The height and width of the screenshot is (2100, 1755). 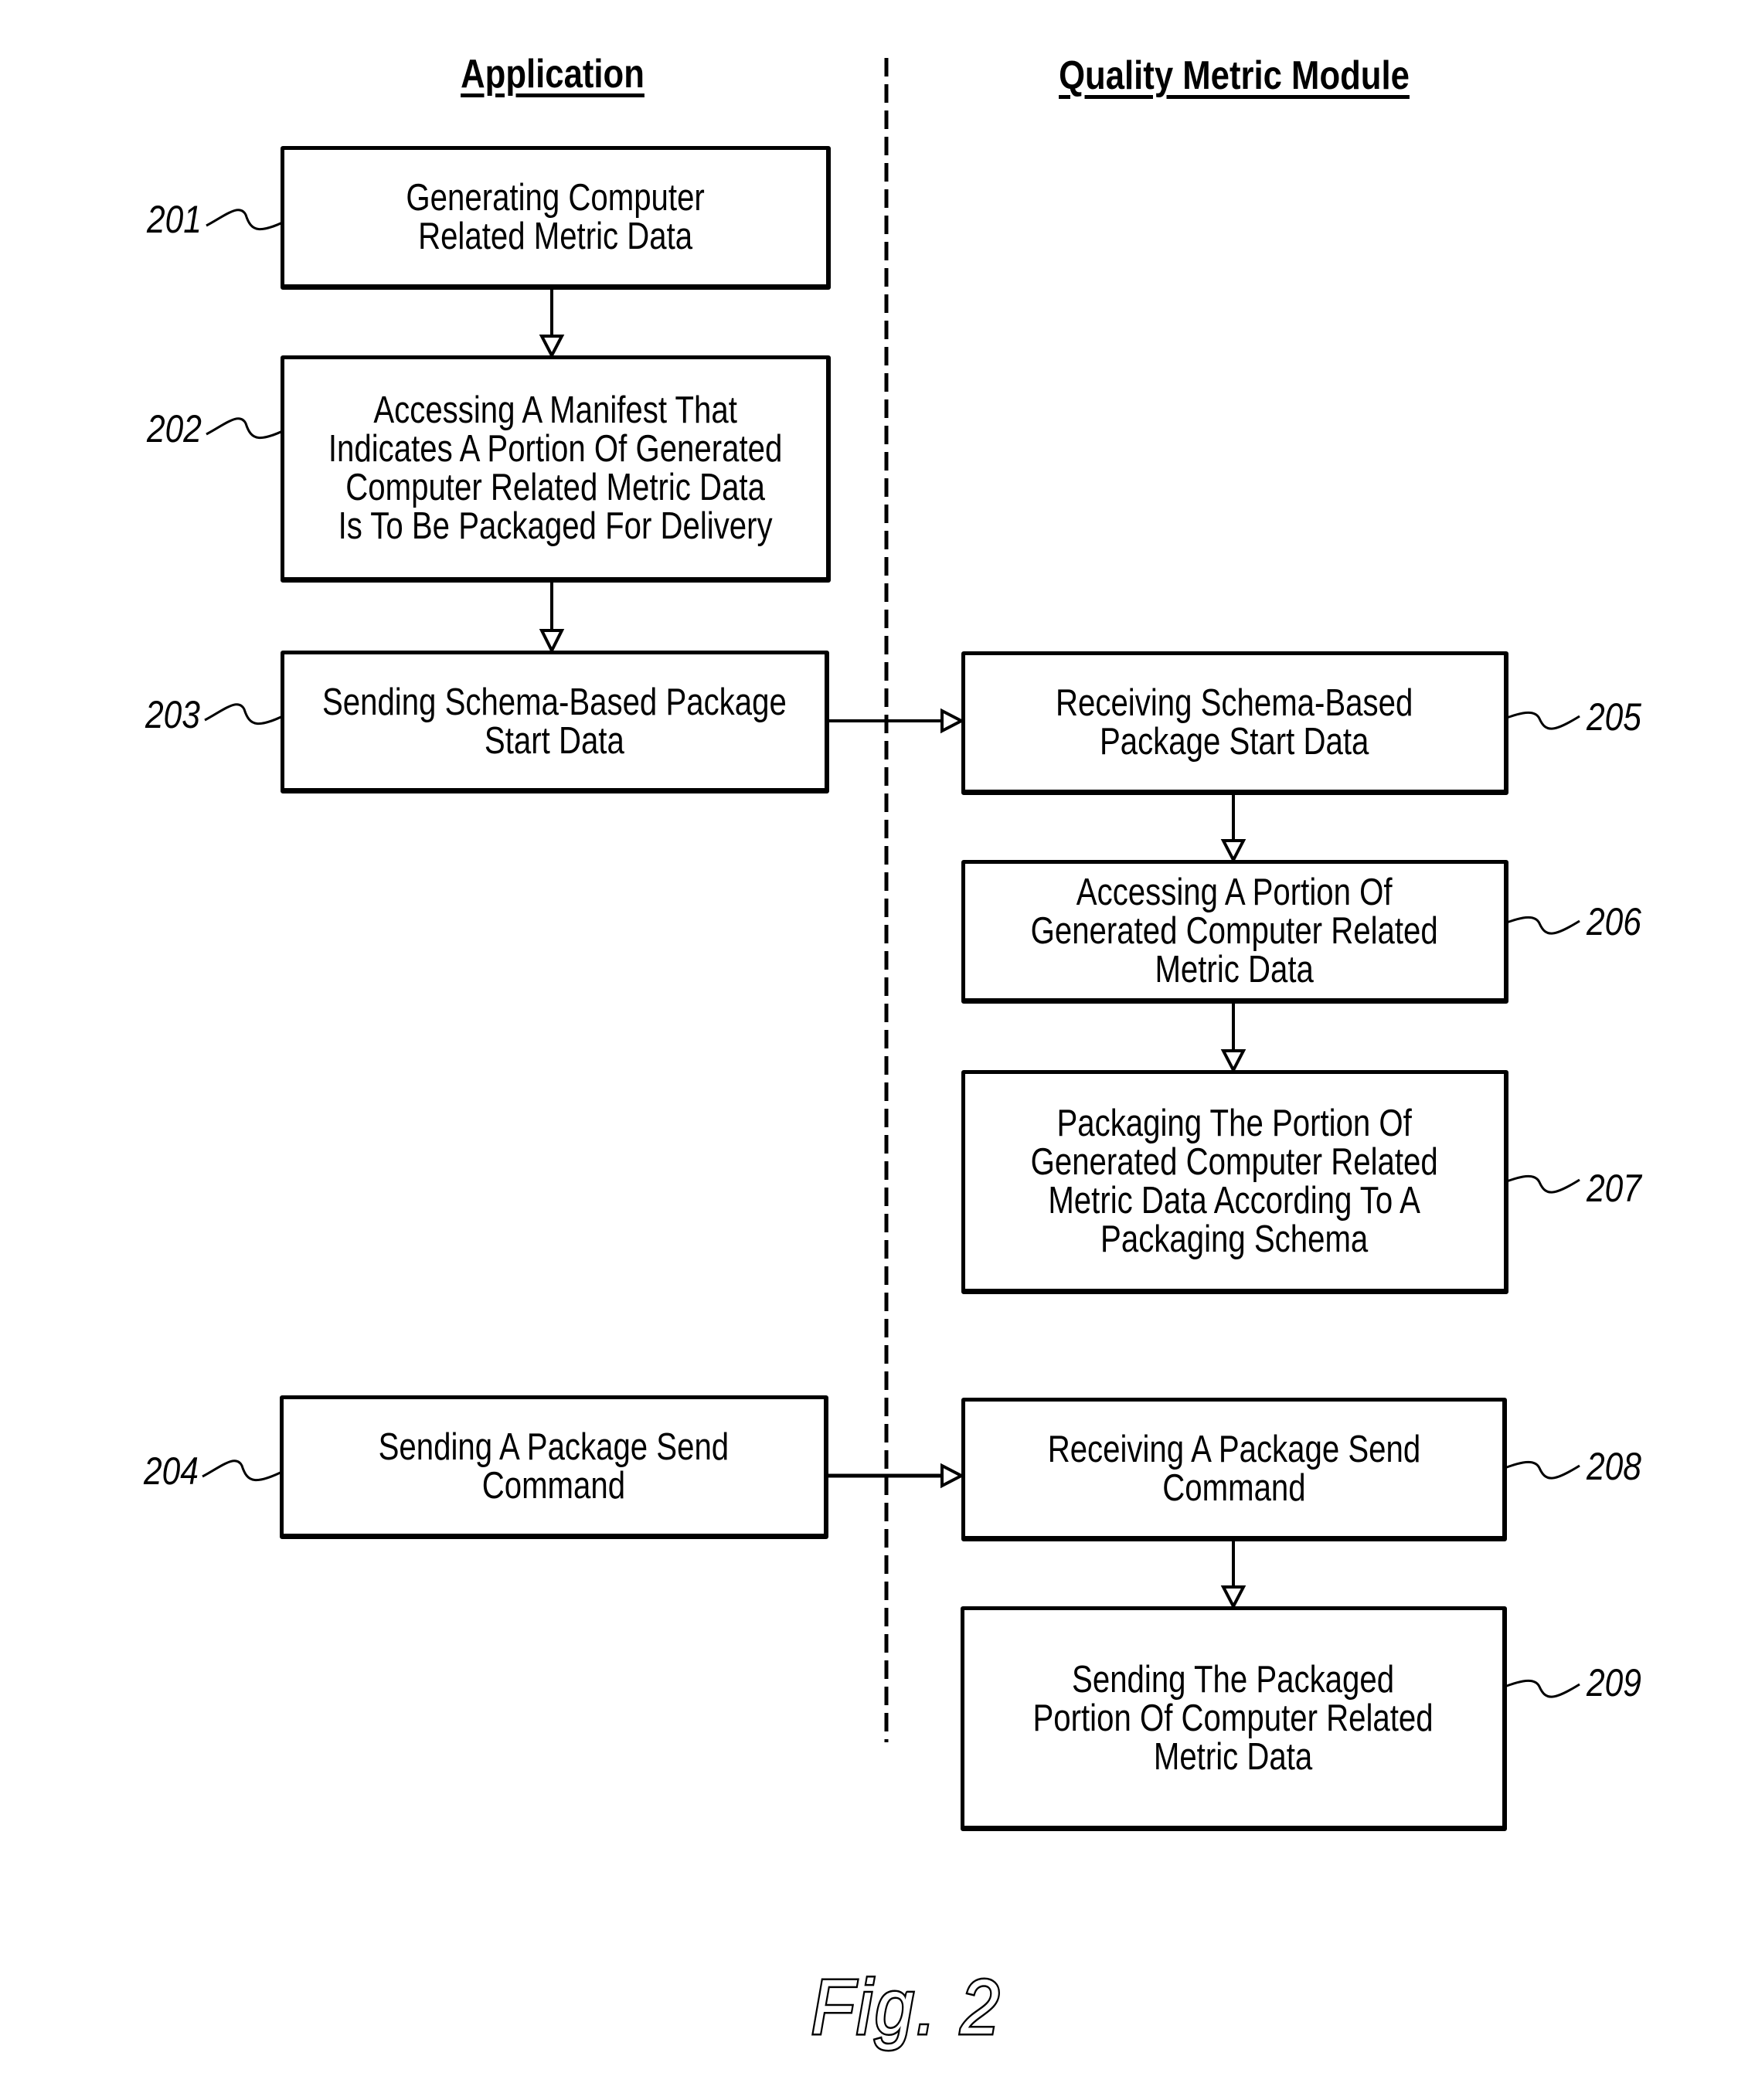 I want to click on step-box-204: Sending A Package Send Command, so click(x=554, y=1467).